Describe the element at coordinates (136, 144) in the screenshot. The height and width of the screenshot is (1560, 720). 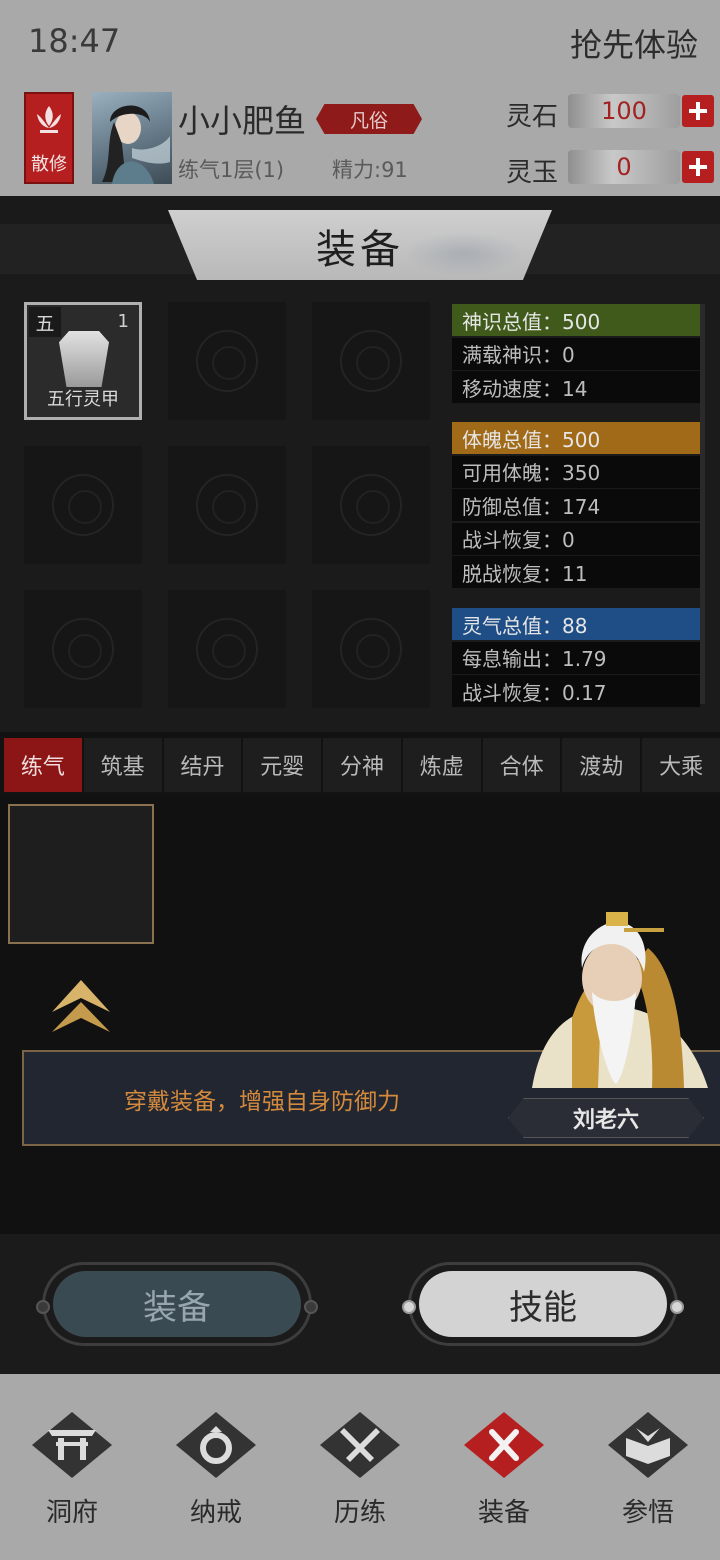
I see `avatar-portrait-icon` at that location.